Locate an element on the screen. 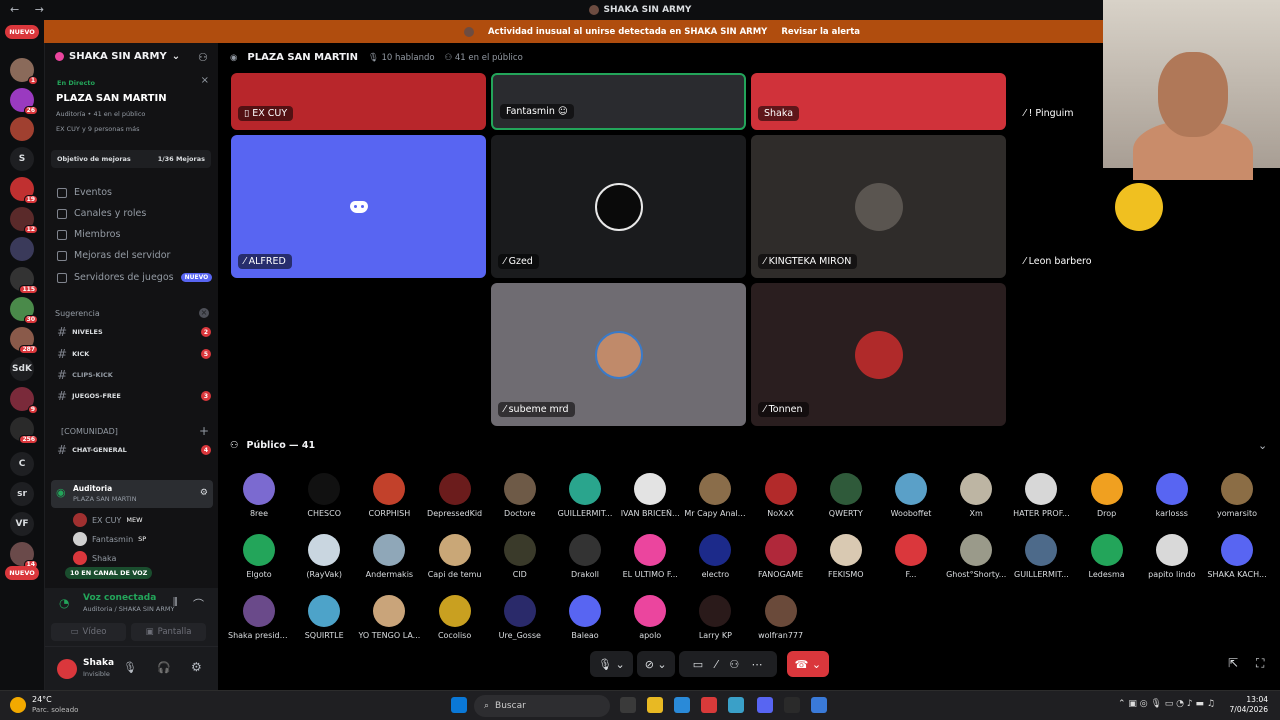 Image resolution: width=1280 pixels, height=720 pixels. audience-member: Capi de temu is located at coordinates (455, 556).